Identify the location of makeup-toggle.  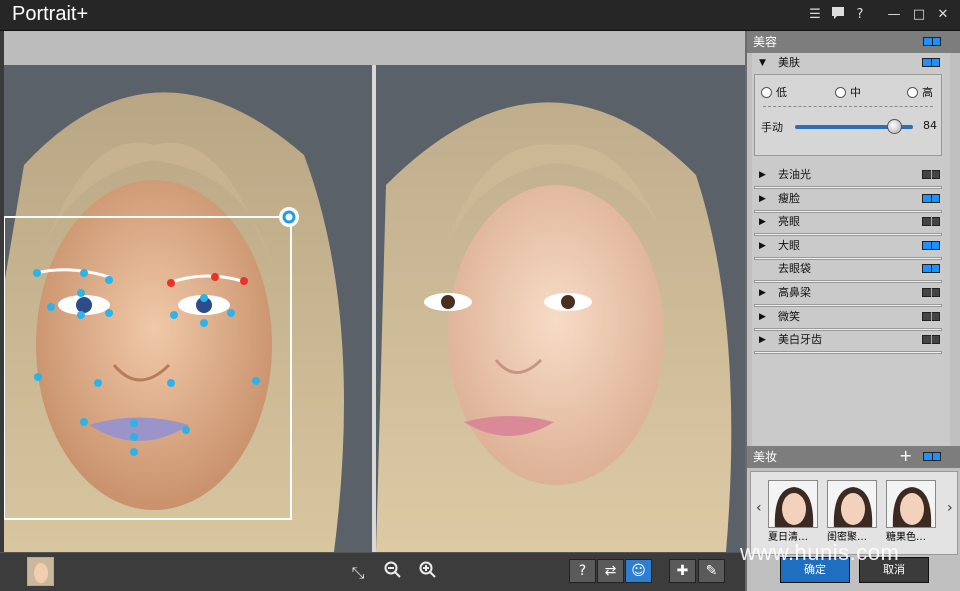
(932, 456).